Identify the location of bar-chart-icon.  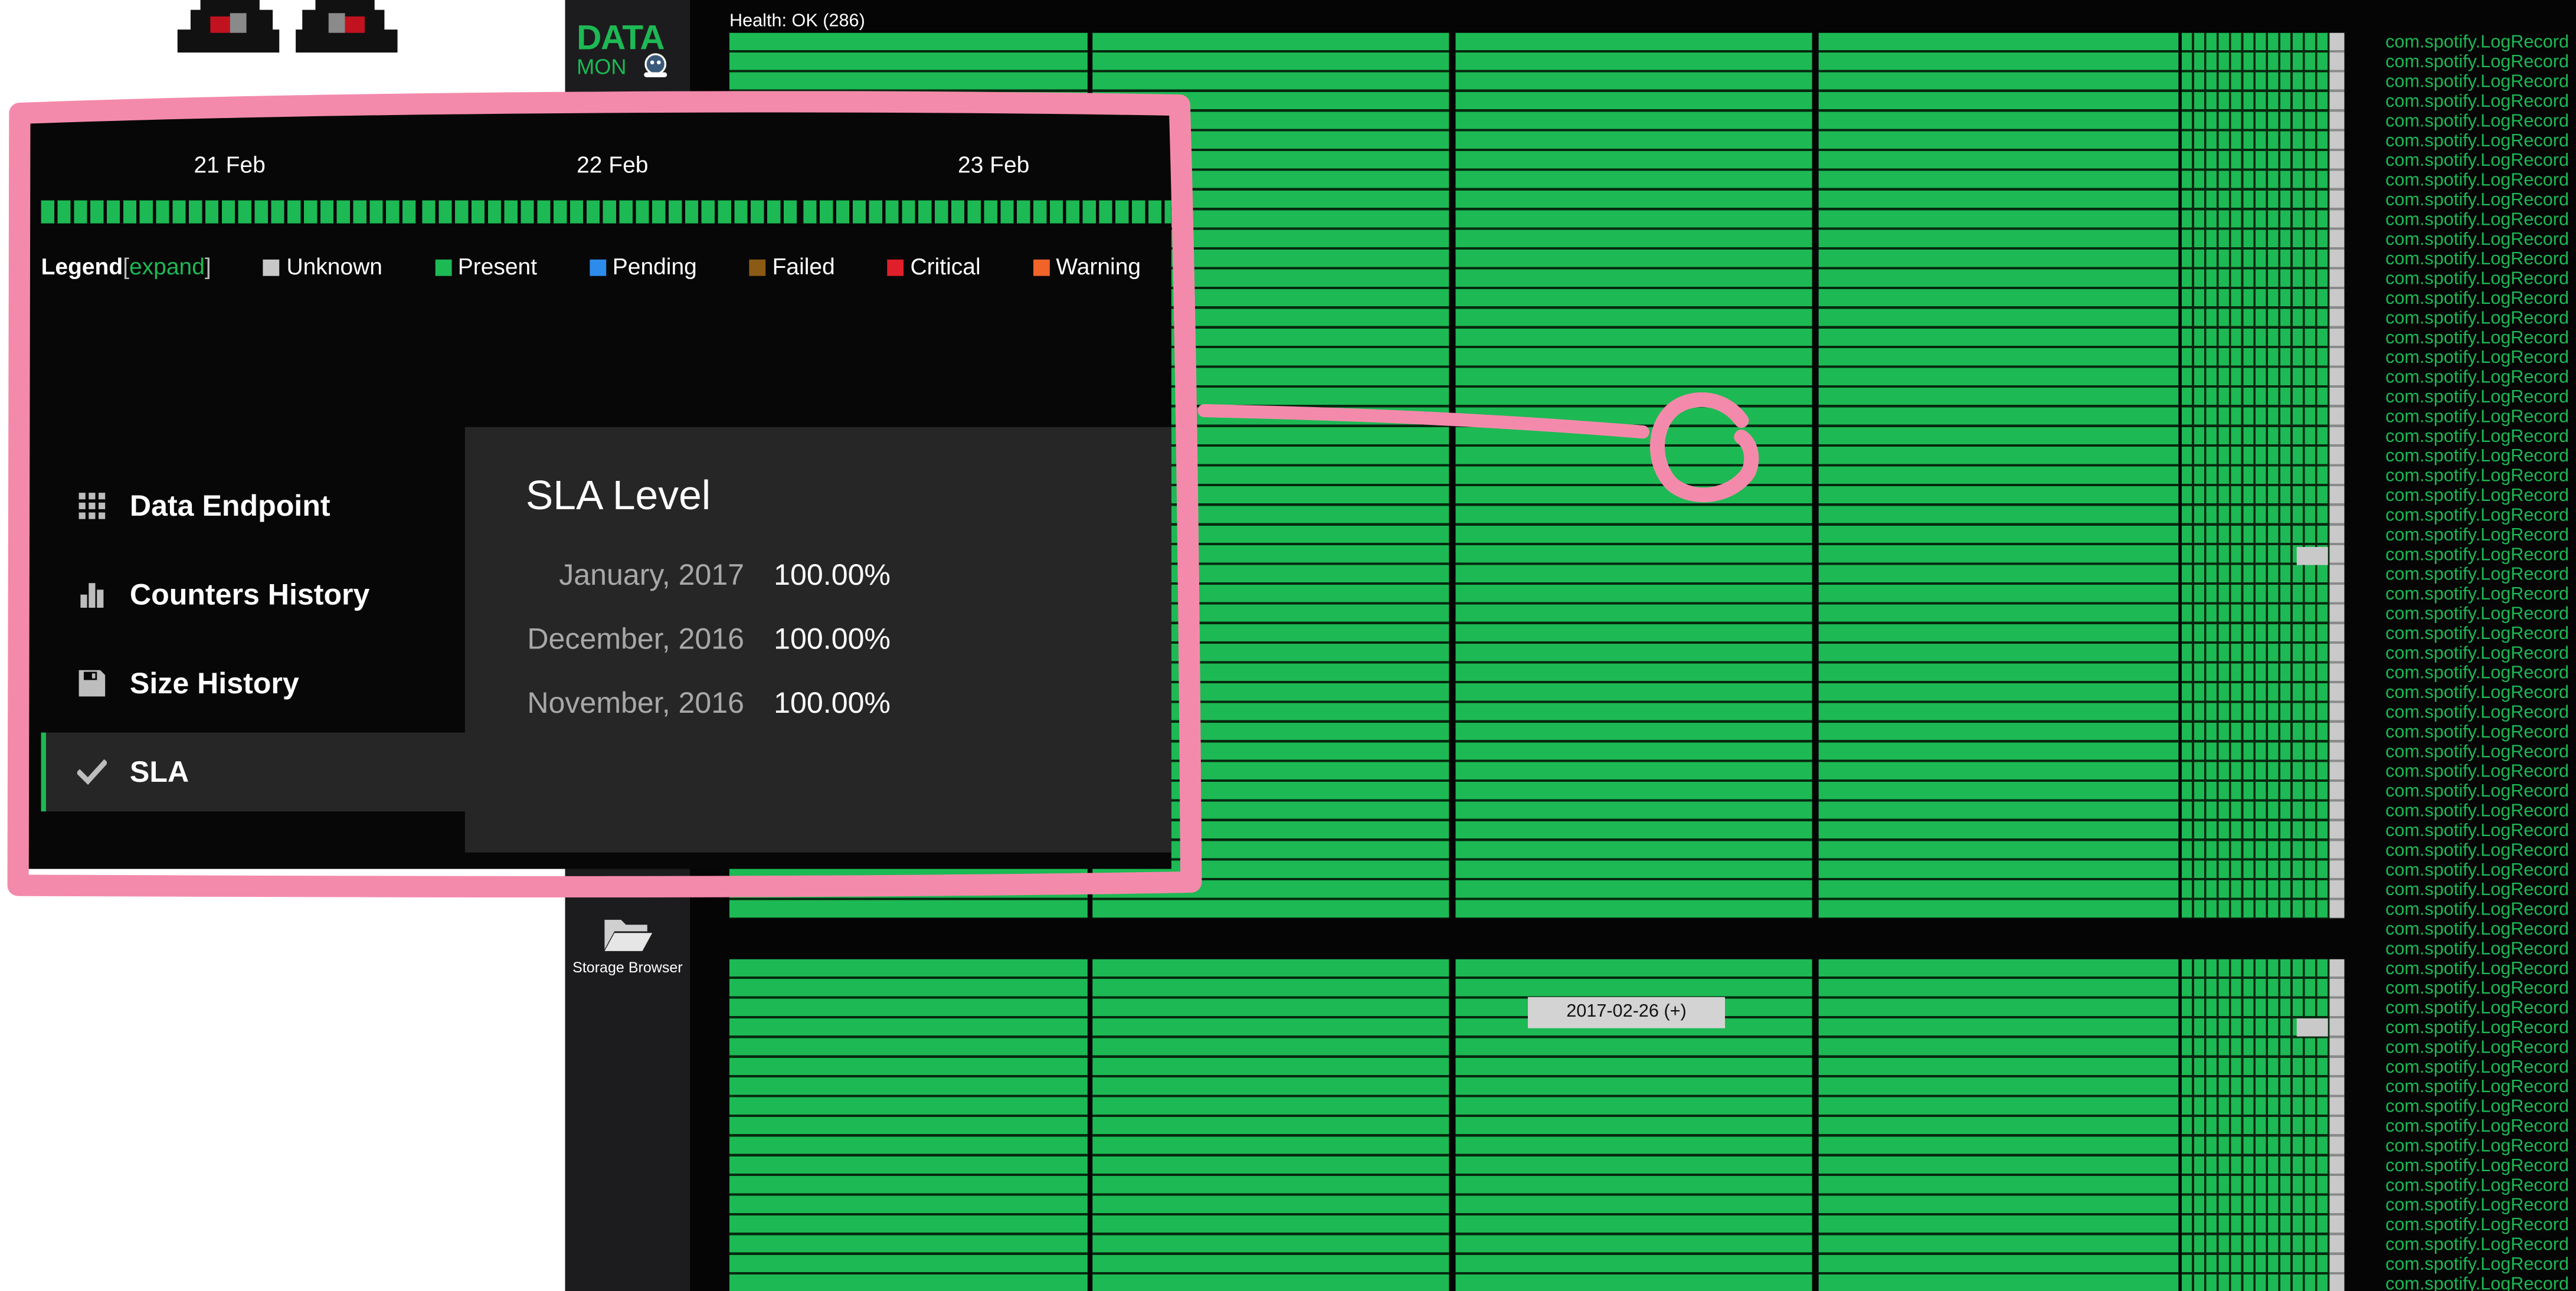
(92, 596).